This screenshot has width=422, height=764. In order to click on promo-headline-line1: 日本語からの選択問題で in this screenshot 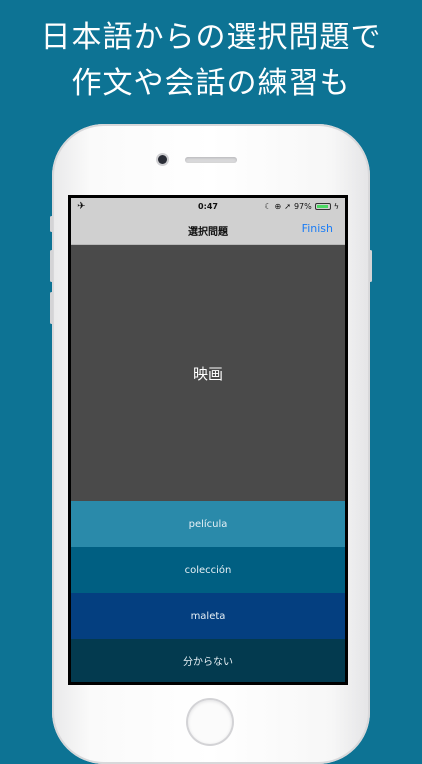, I will do `click(211, 37)`.